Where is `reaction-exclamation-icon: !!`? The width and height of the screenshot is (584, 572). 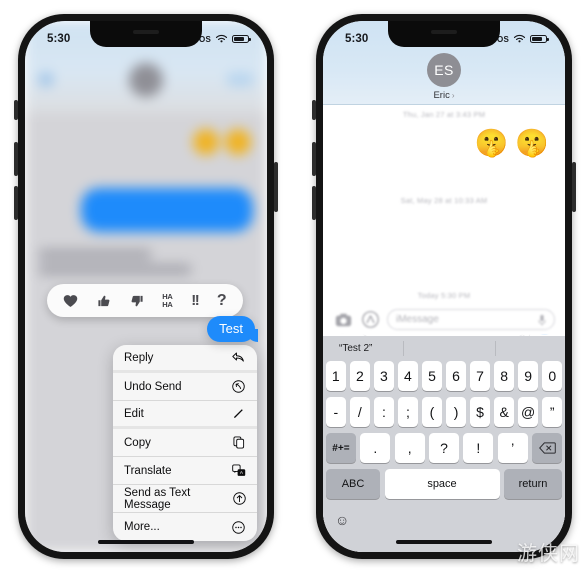
reaction-exclamation-icon: !! is located at coordinates (195, 300).